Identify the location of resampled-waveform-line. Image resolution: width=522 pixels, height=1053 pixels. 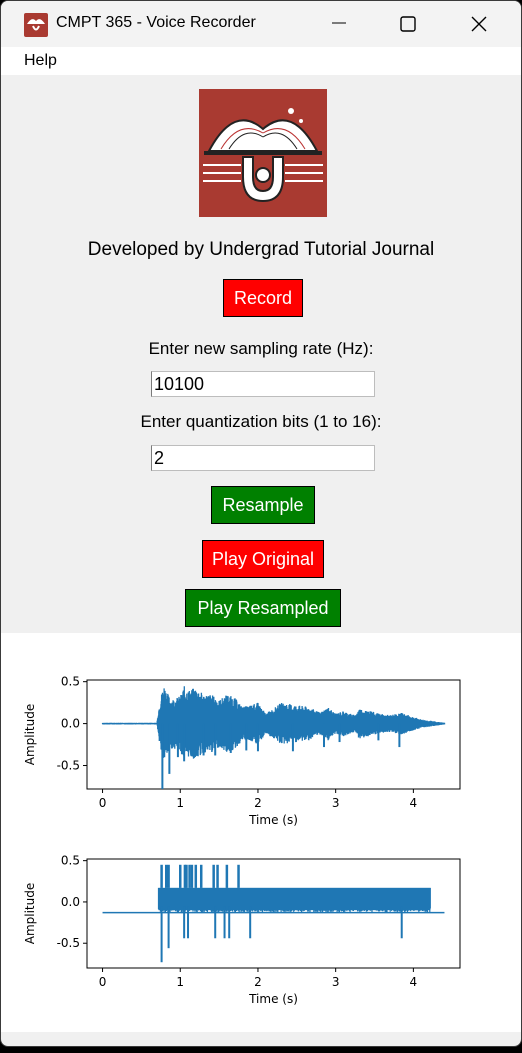
(294, 900).